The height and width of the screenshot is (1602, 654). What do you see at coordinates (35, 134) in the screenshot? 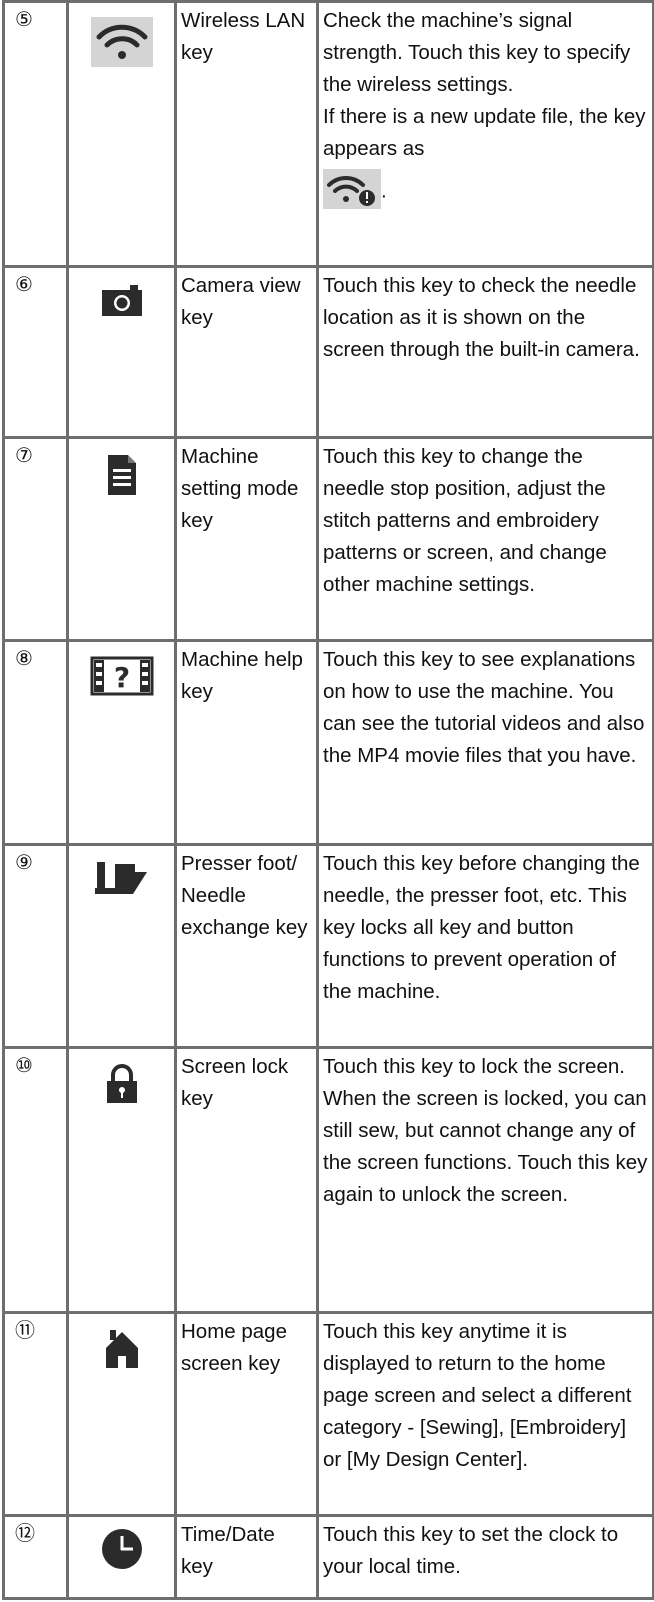
I see `row-number-cell: ⑤` at bounding box center [35, 134].